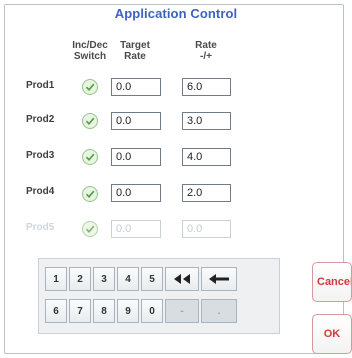 The image size is (352, 358). Describe the element at coordinates (219, 311) in the screenshot. I see `key-decimal: .` at that location.